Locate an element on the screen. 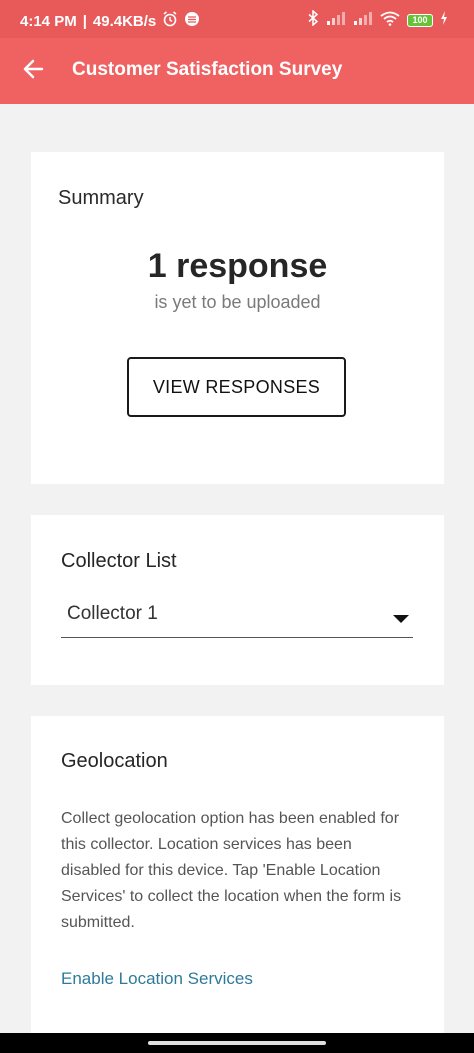  summary-title: Summary is located at coordinates (101, 198).